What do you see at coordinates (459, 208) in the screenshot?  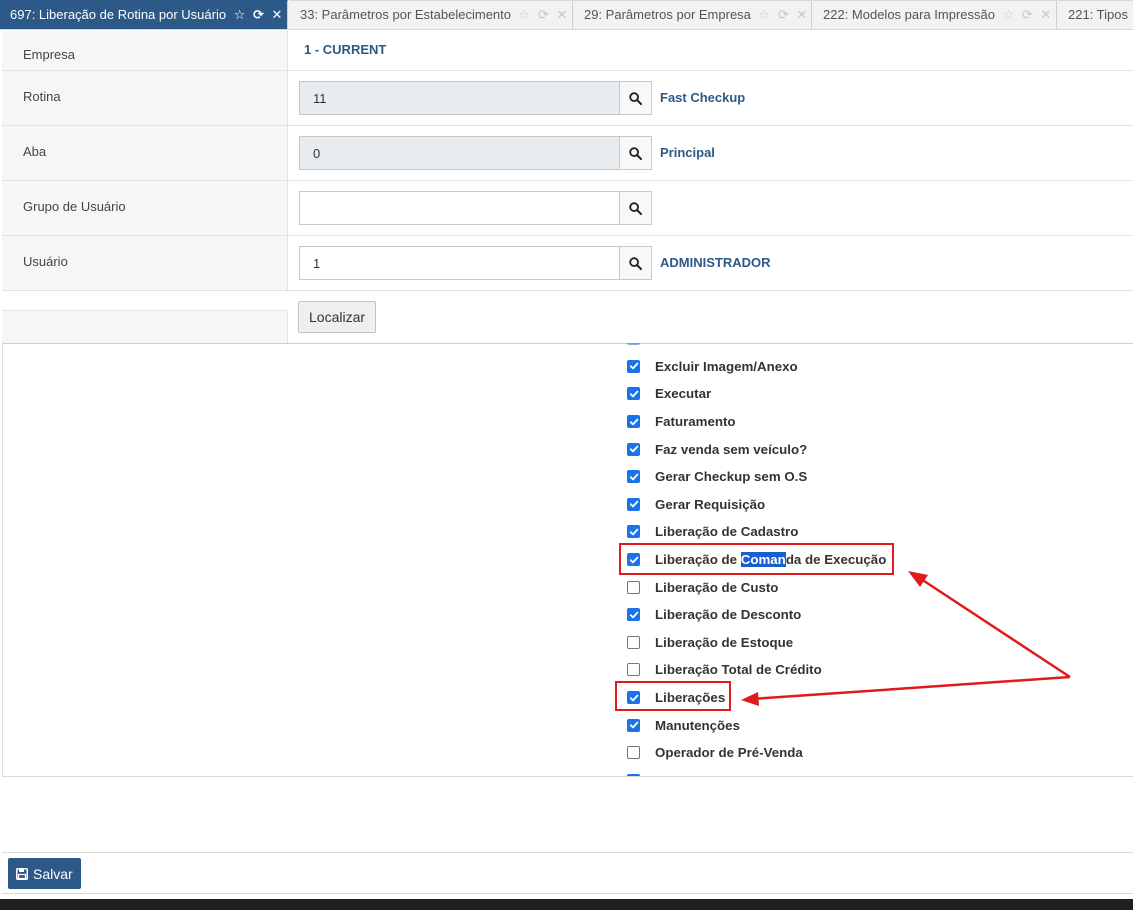 I see `grupo-usuario-input` at bounding box center [459, 208].